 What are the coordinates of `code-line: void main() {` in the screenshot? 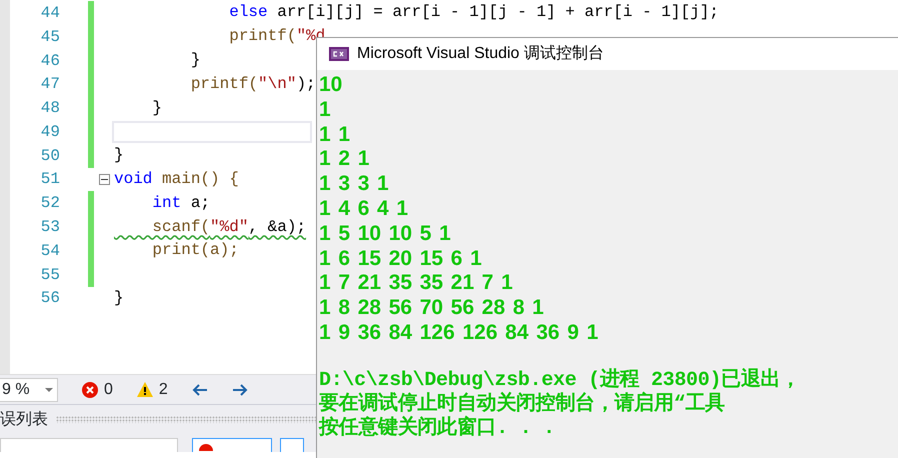 It's located at (176, 179).